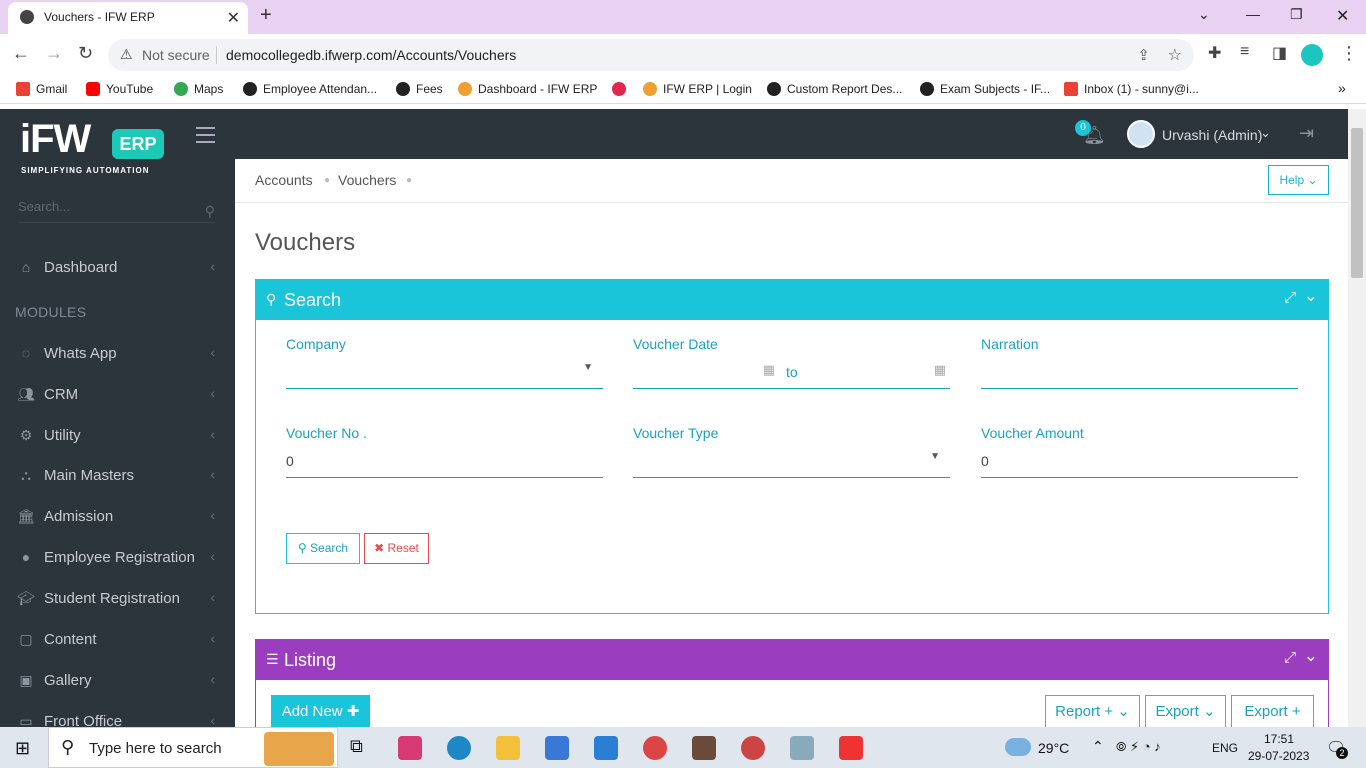 The width and height of the screenshot is (1366, 768). Describe the element at coordinates (119, 89) in the screenshot. I see `bookmark-youtube: YouTube` at that location.